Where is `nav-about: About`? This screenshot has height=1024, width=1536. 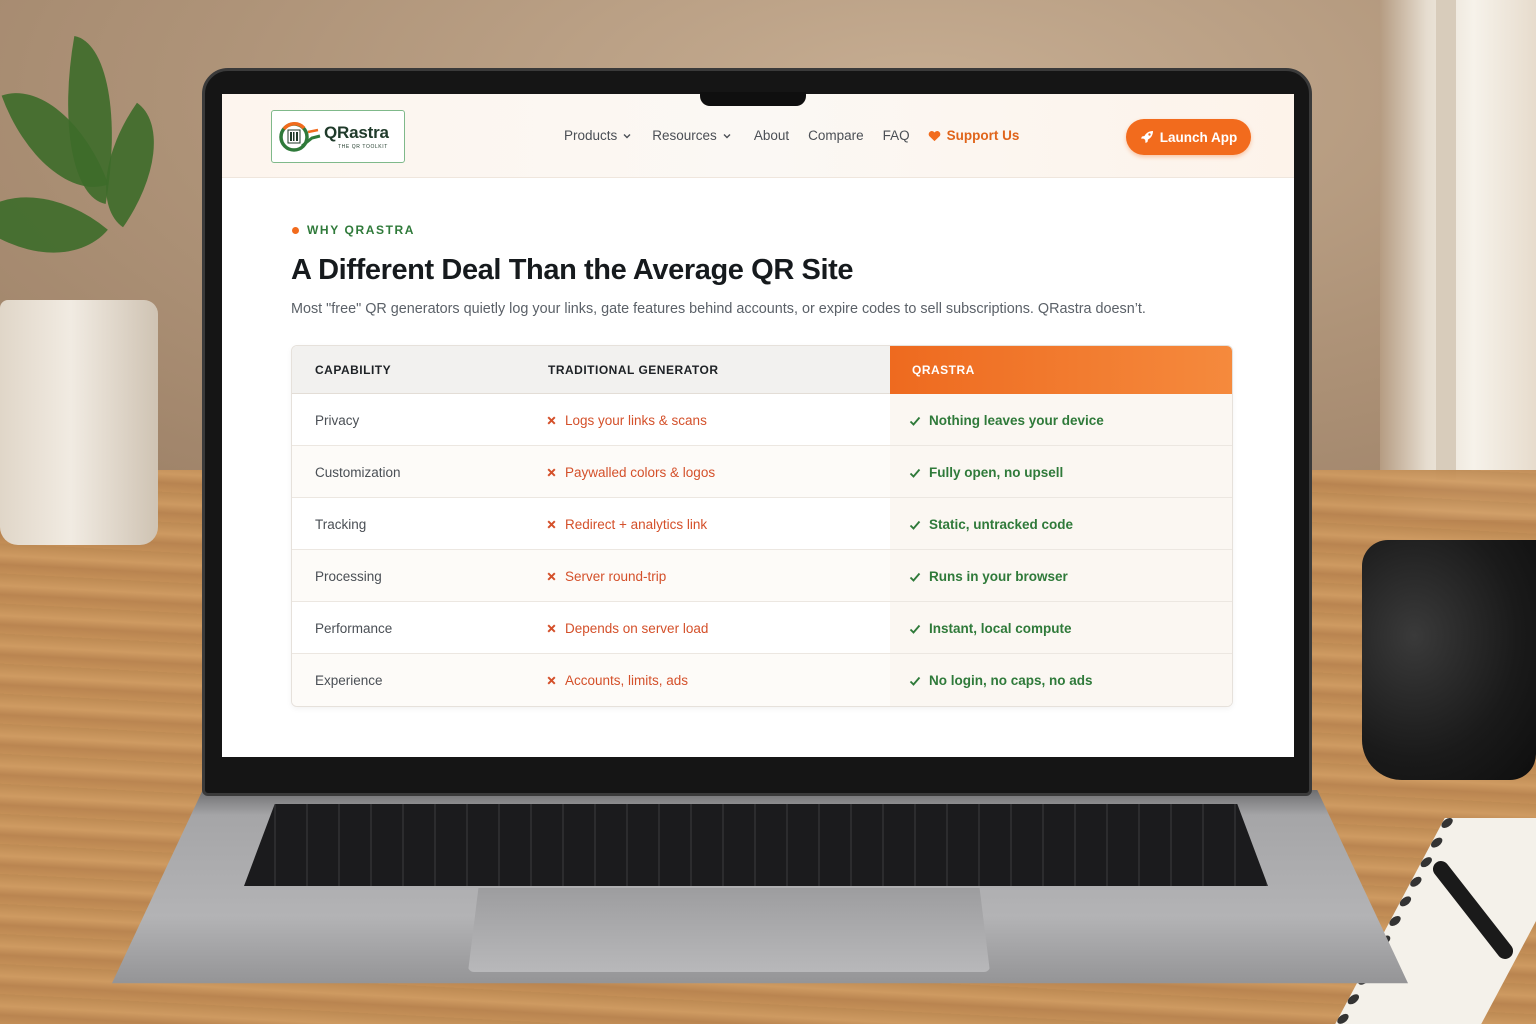
nav-about: About is located at coordinates (771, 135).